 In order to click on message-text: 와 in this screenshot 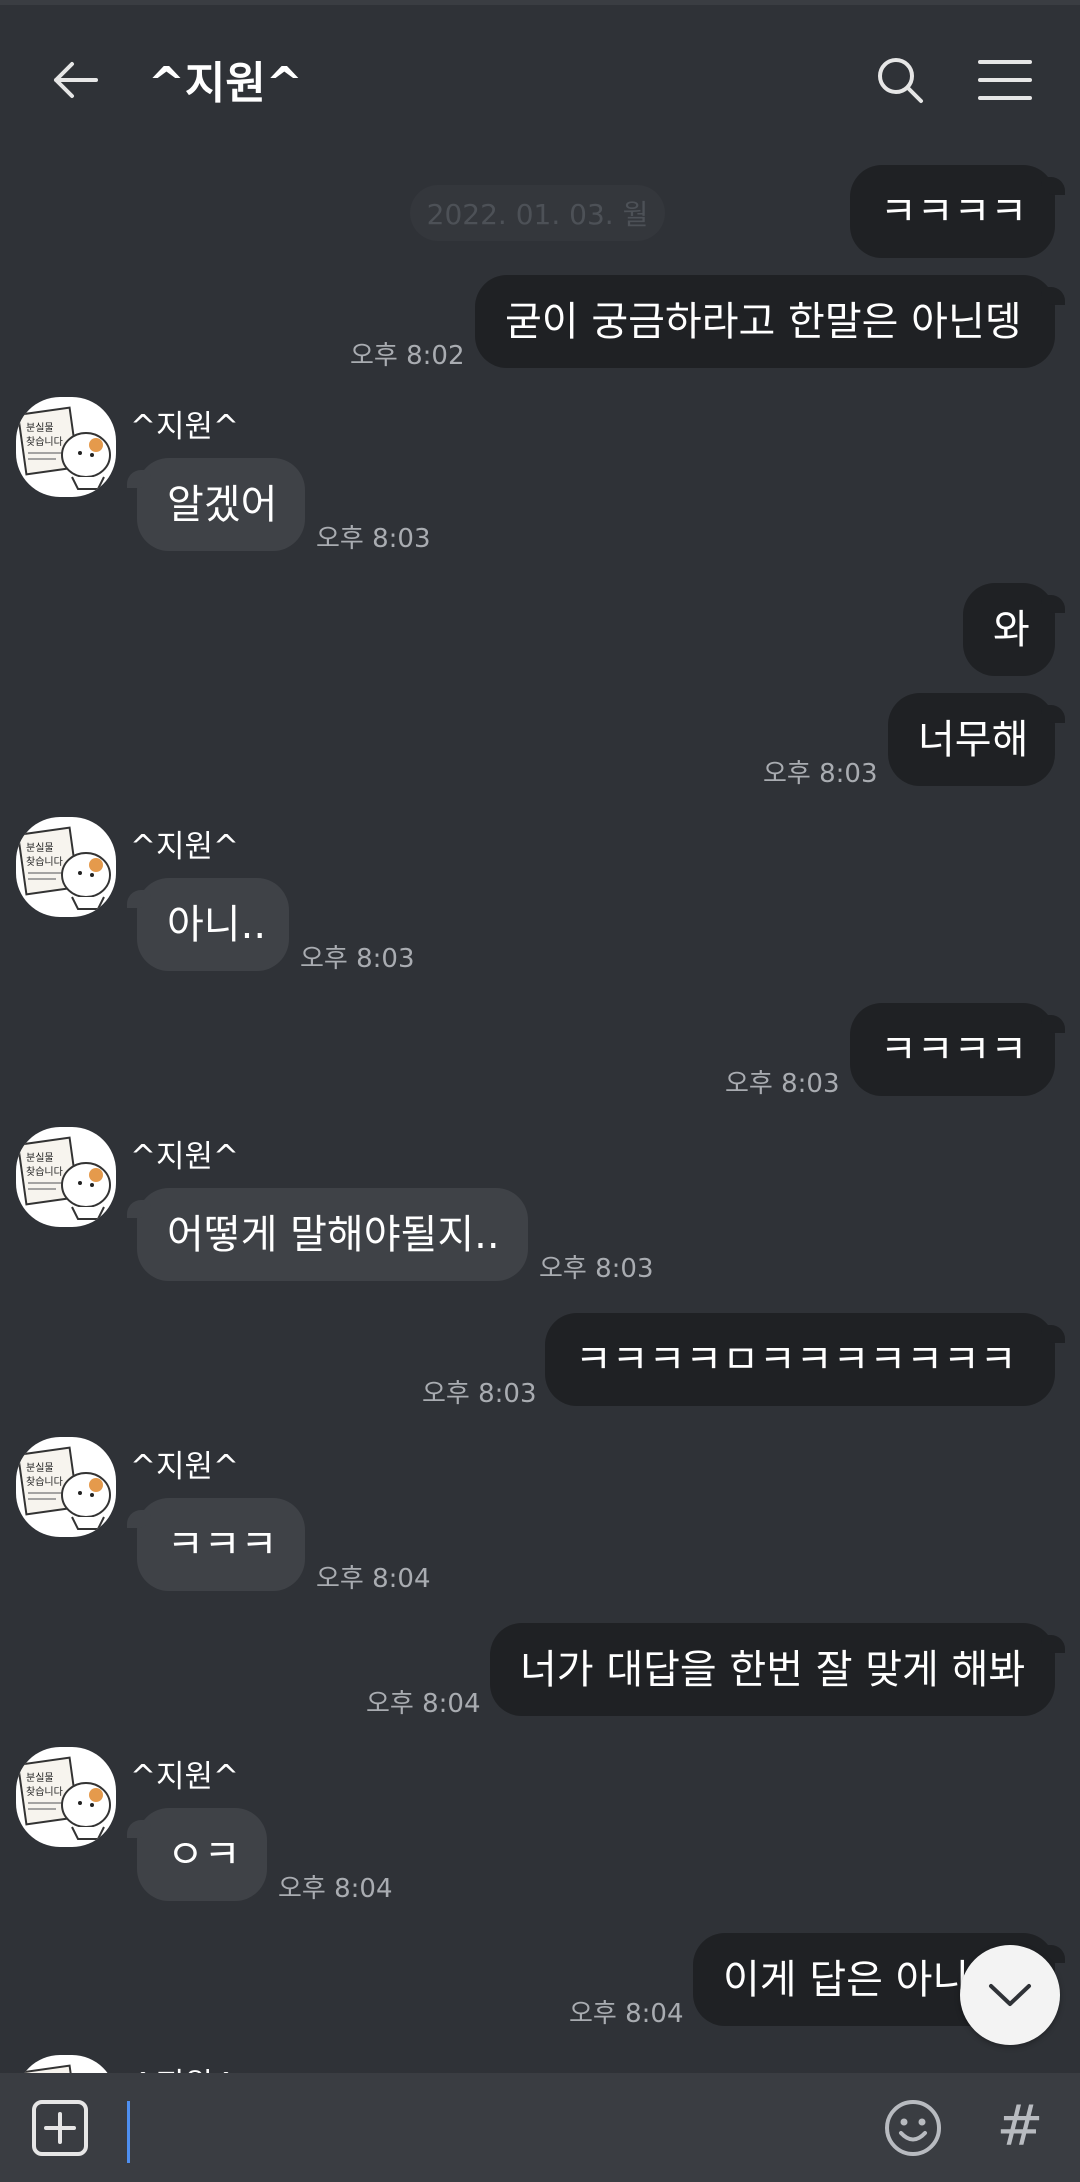, I will do `click(1011, 629)`.